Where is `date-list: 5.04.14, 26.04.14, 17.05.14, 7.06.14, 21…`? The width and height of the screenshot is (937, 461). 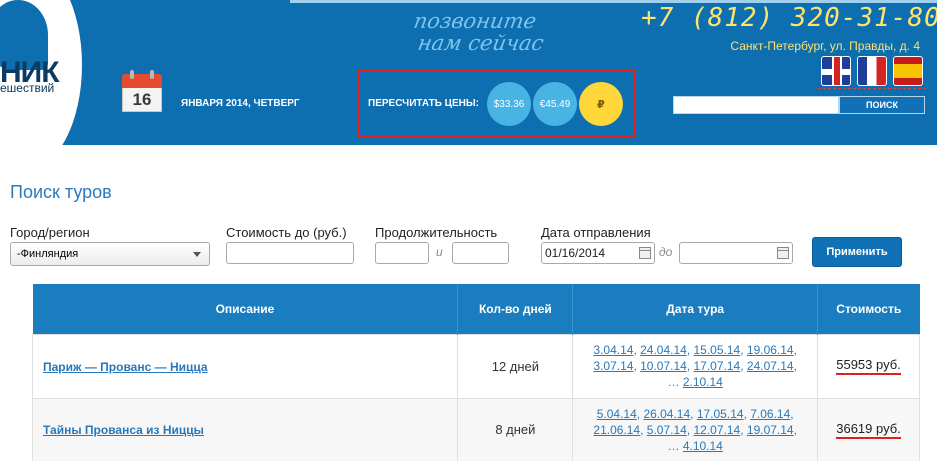
date-list: 5.04.14, 26.04.14, 17.05.14, 7.06.14, 21… is located at coordinates (695, 429).